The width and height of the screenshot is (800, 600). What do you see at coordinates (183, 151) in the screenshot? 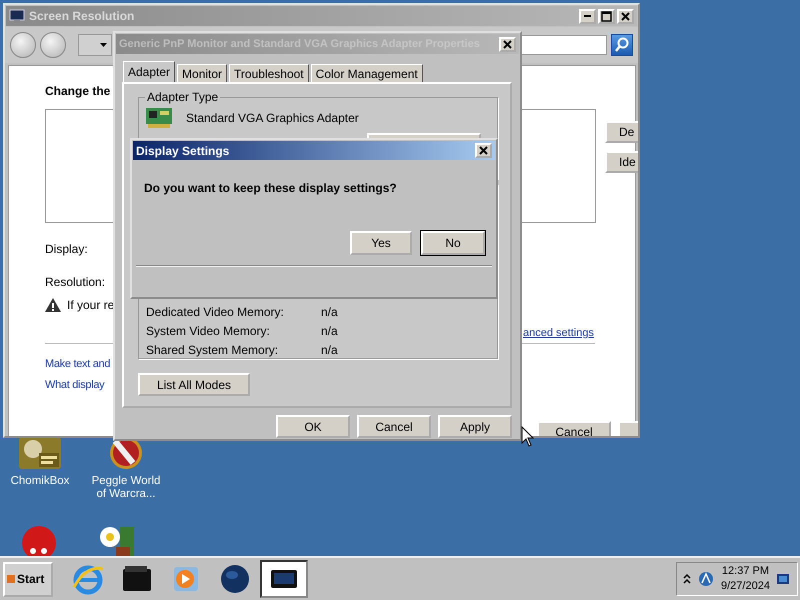
I see `dialog-title: Display Settings` at bounding box center [183, 151].